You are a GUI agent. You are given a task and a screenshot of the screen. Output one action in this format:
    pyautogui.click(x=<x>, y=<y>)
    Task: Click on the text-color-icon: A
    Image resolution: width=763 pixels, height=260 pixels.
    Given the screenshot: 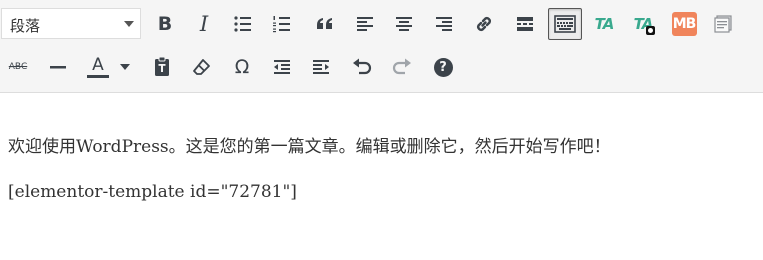 What is the action you would take?
    pyautogui.click(x=98, y=66)
    